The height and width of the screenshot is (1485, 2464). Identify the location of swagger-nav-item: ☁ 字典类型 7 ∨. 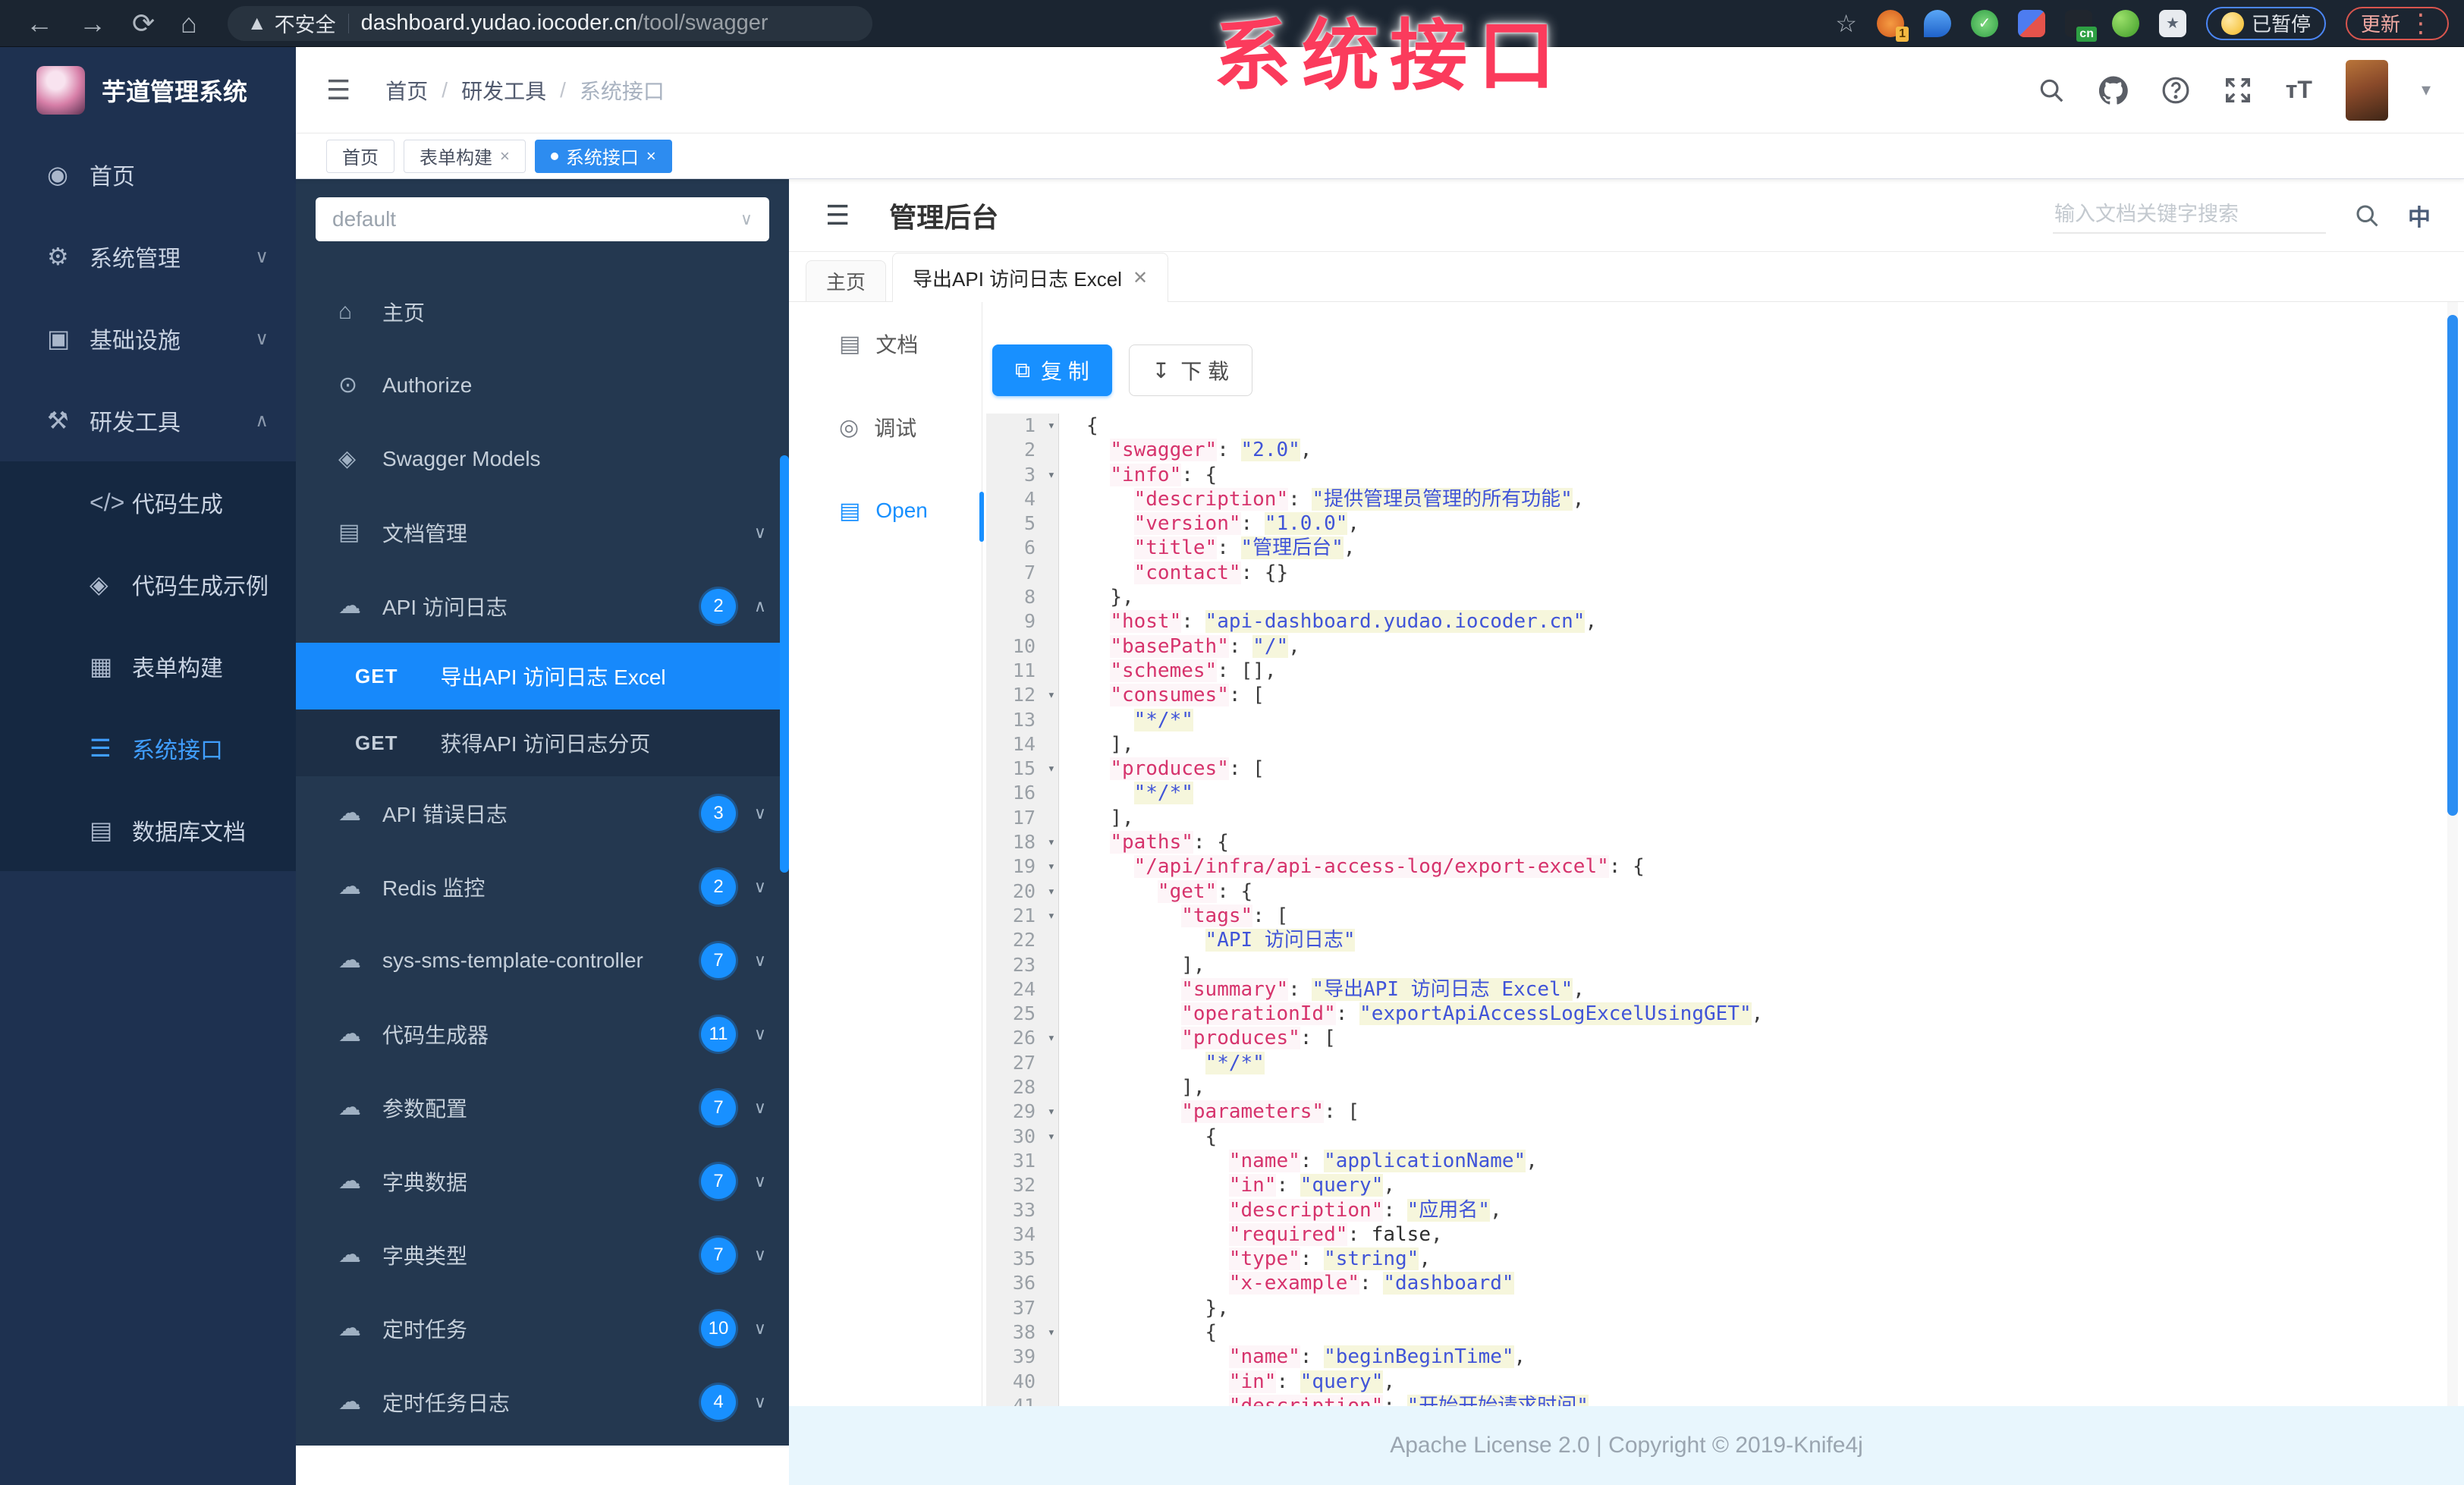
(542, 1255).